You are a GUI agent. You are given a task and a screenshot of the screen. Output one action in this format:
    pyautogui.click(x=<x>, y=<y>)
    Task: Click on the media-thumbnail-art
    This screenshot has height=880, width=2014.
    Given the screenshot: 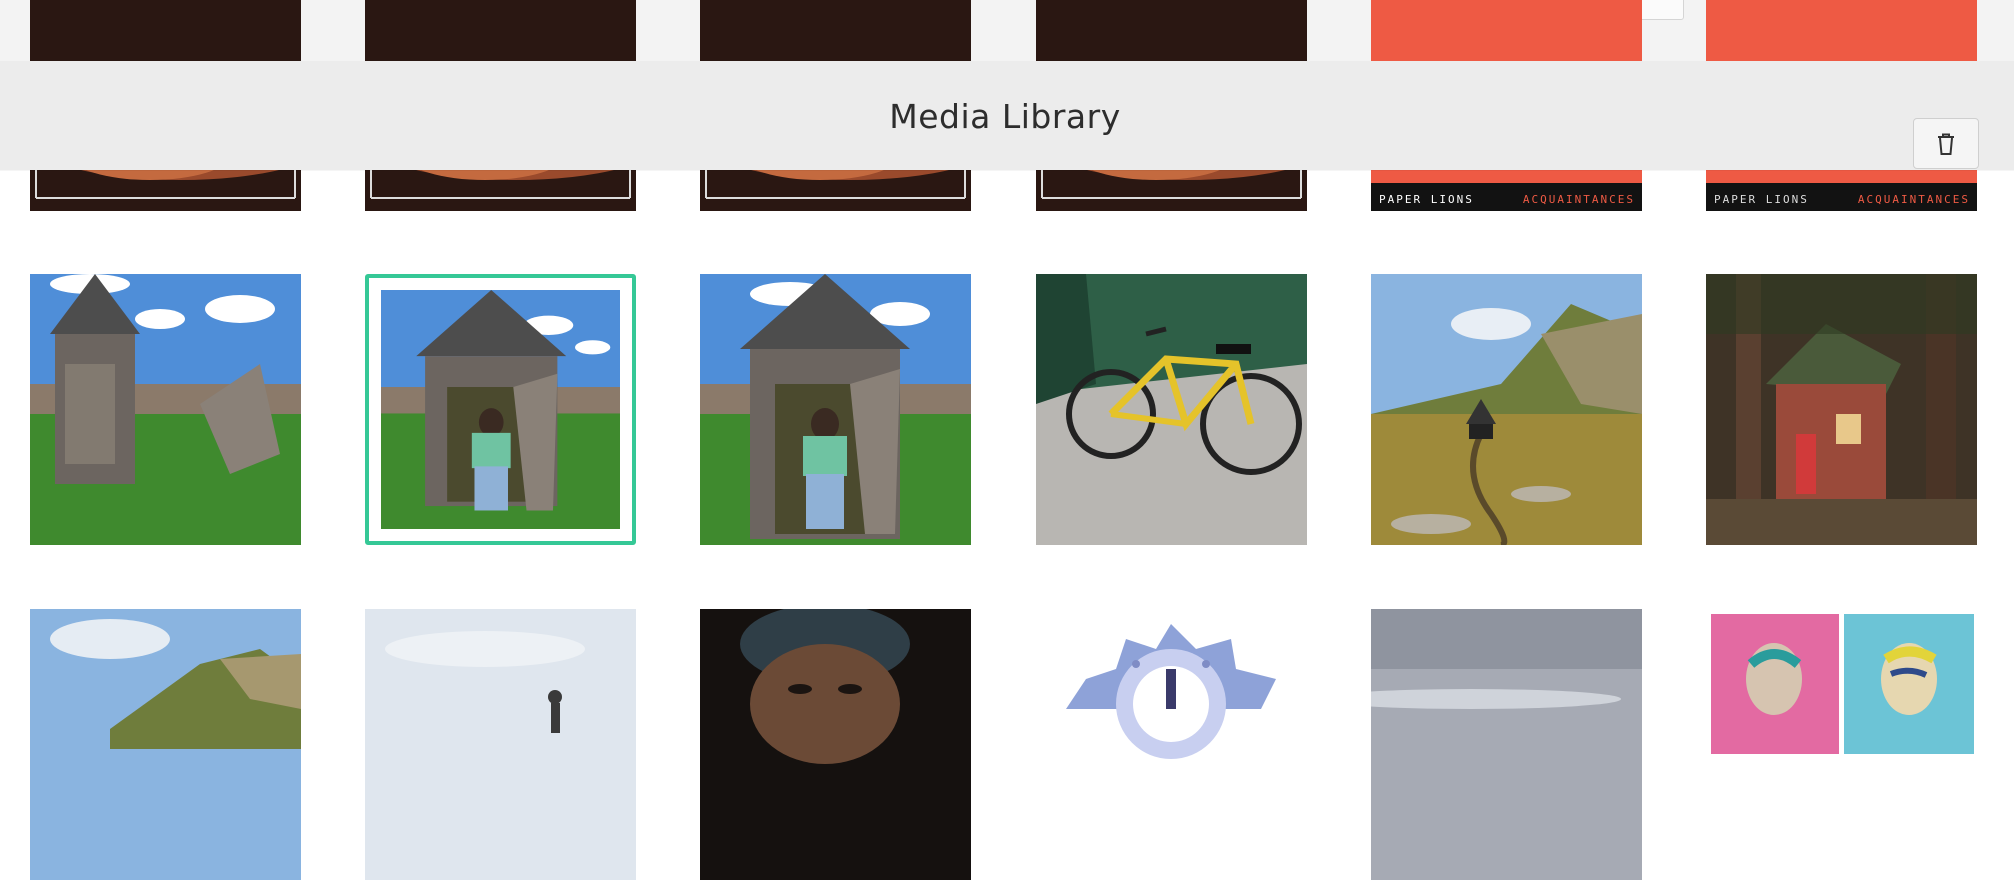 What is the action you would take?
    pyautogui.click(x=1841, y=744)
    